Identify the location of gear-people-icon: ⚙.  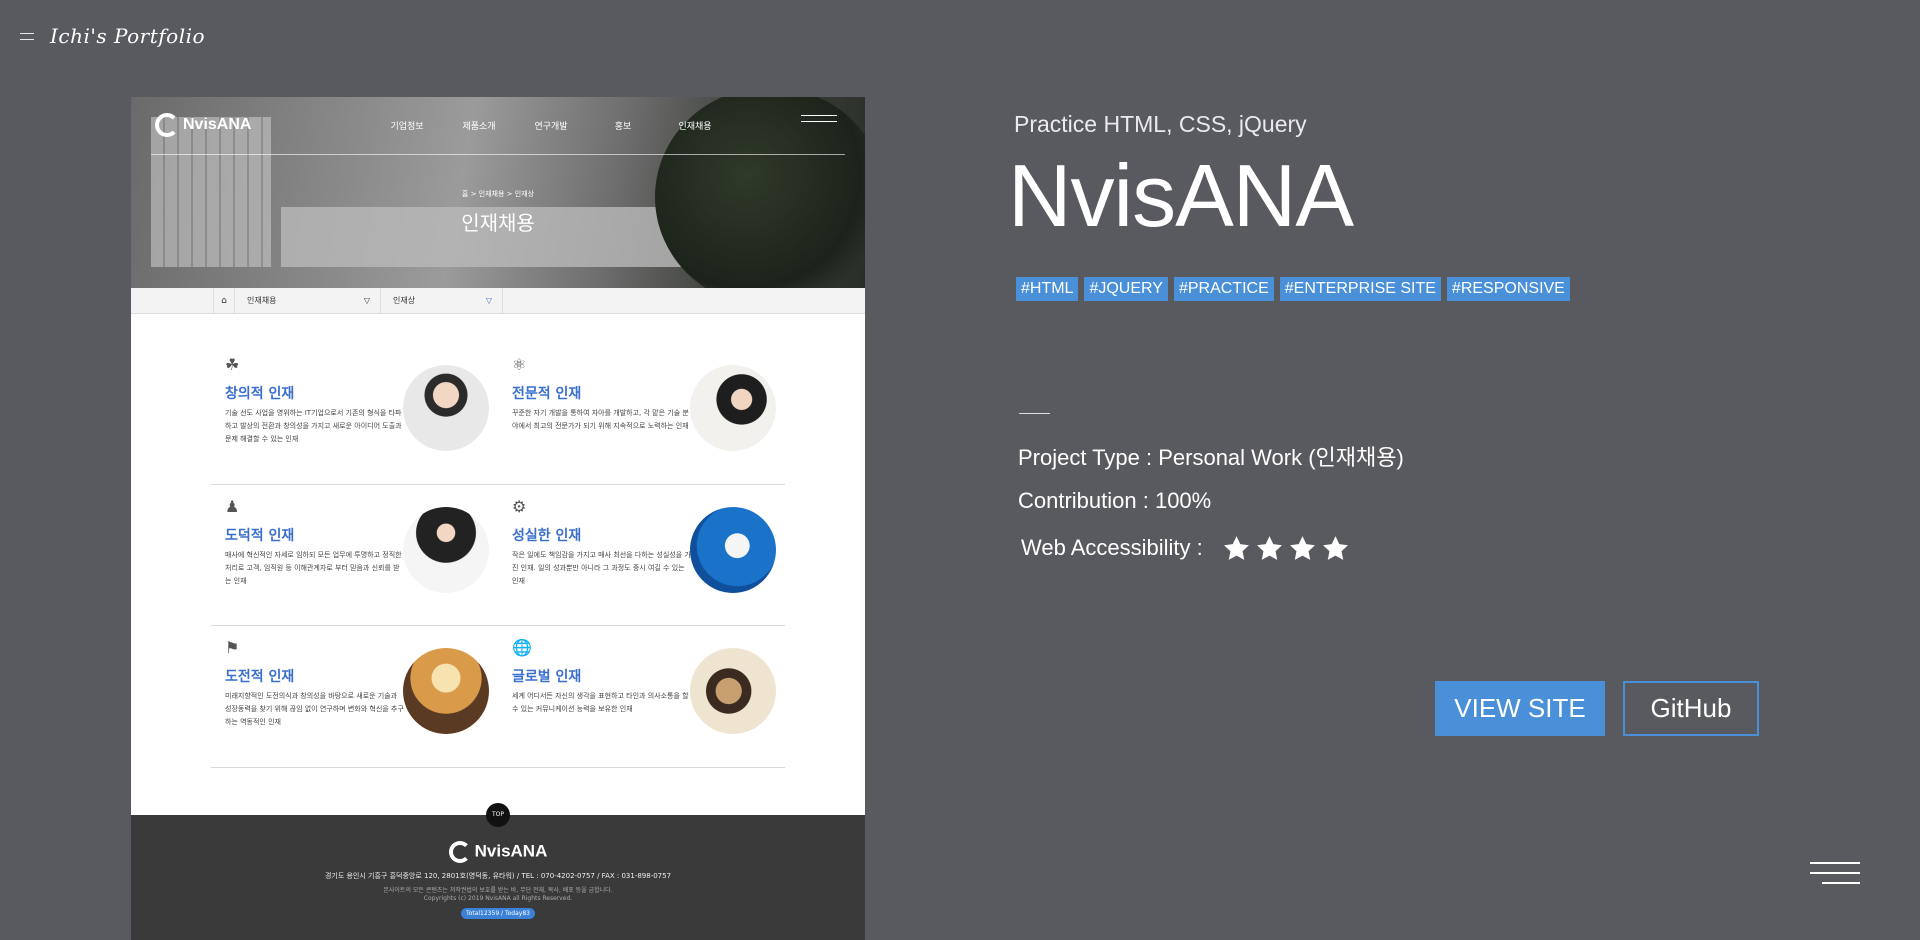
(519, 506).